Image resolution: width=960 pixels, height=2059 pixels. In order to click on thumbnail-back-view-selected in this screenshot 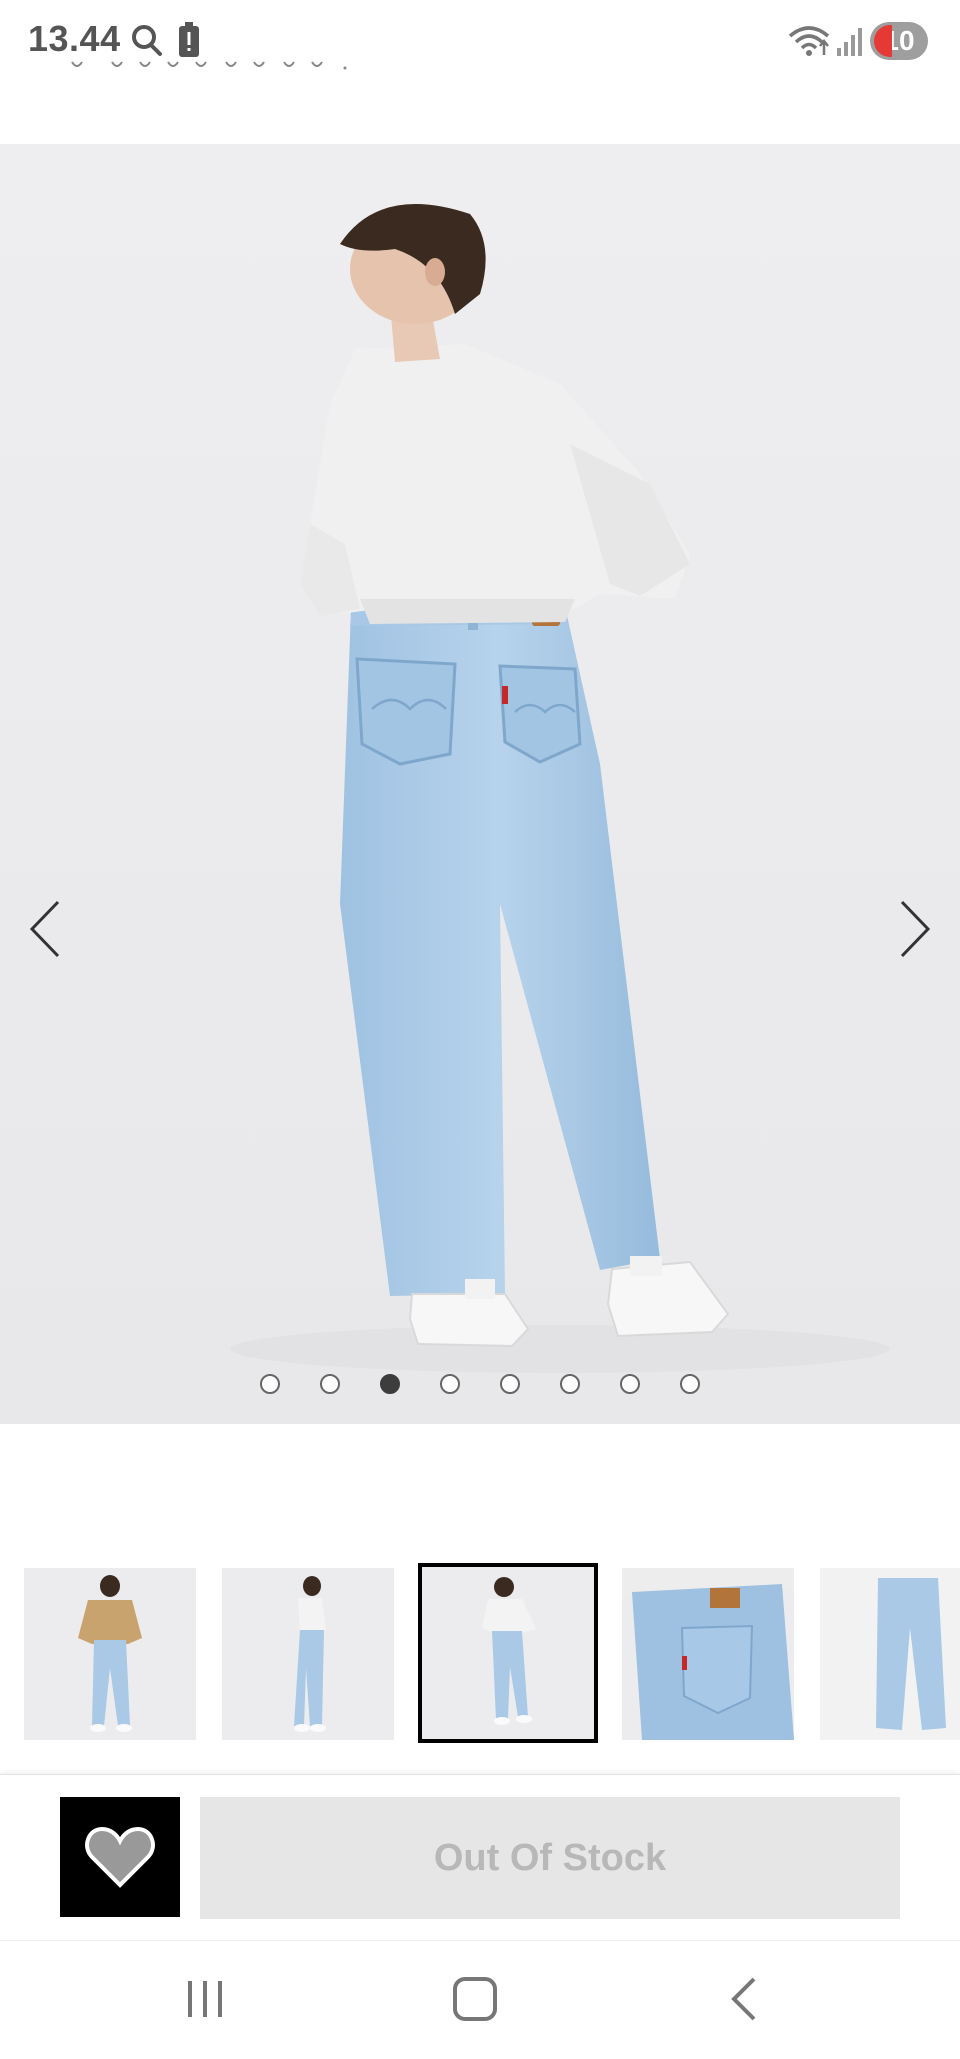, I will do `click(508, 1653)`.